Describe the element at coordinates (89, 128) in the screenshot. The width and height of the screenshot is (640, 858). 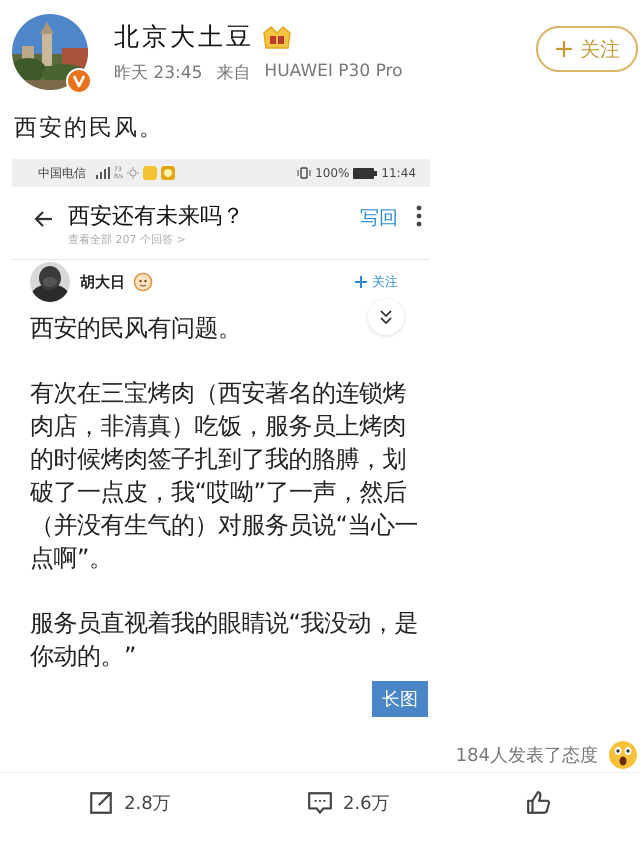
I see `post-text: 西安的民风。` at that location.